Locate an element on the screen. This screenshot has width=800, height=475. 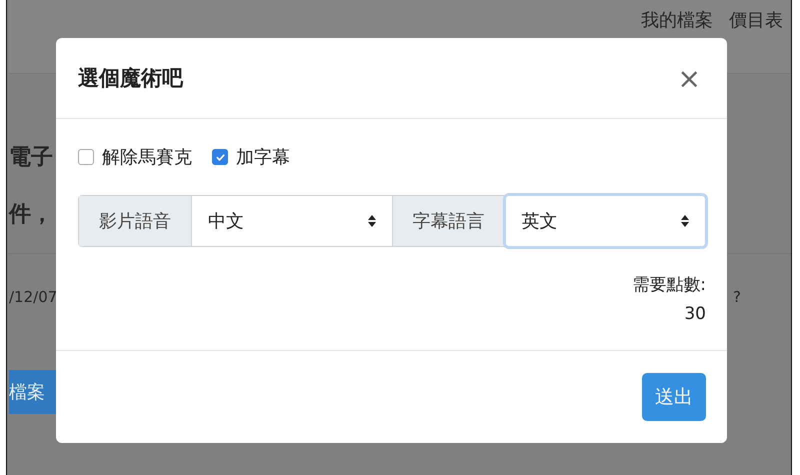
check-icon is located at coordinates (220, 157).